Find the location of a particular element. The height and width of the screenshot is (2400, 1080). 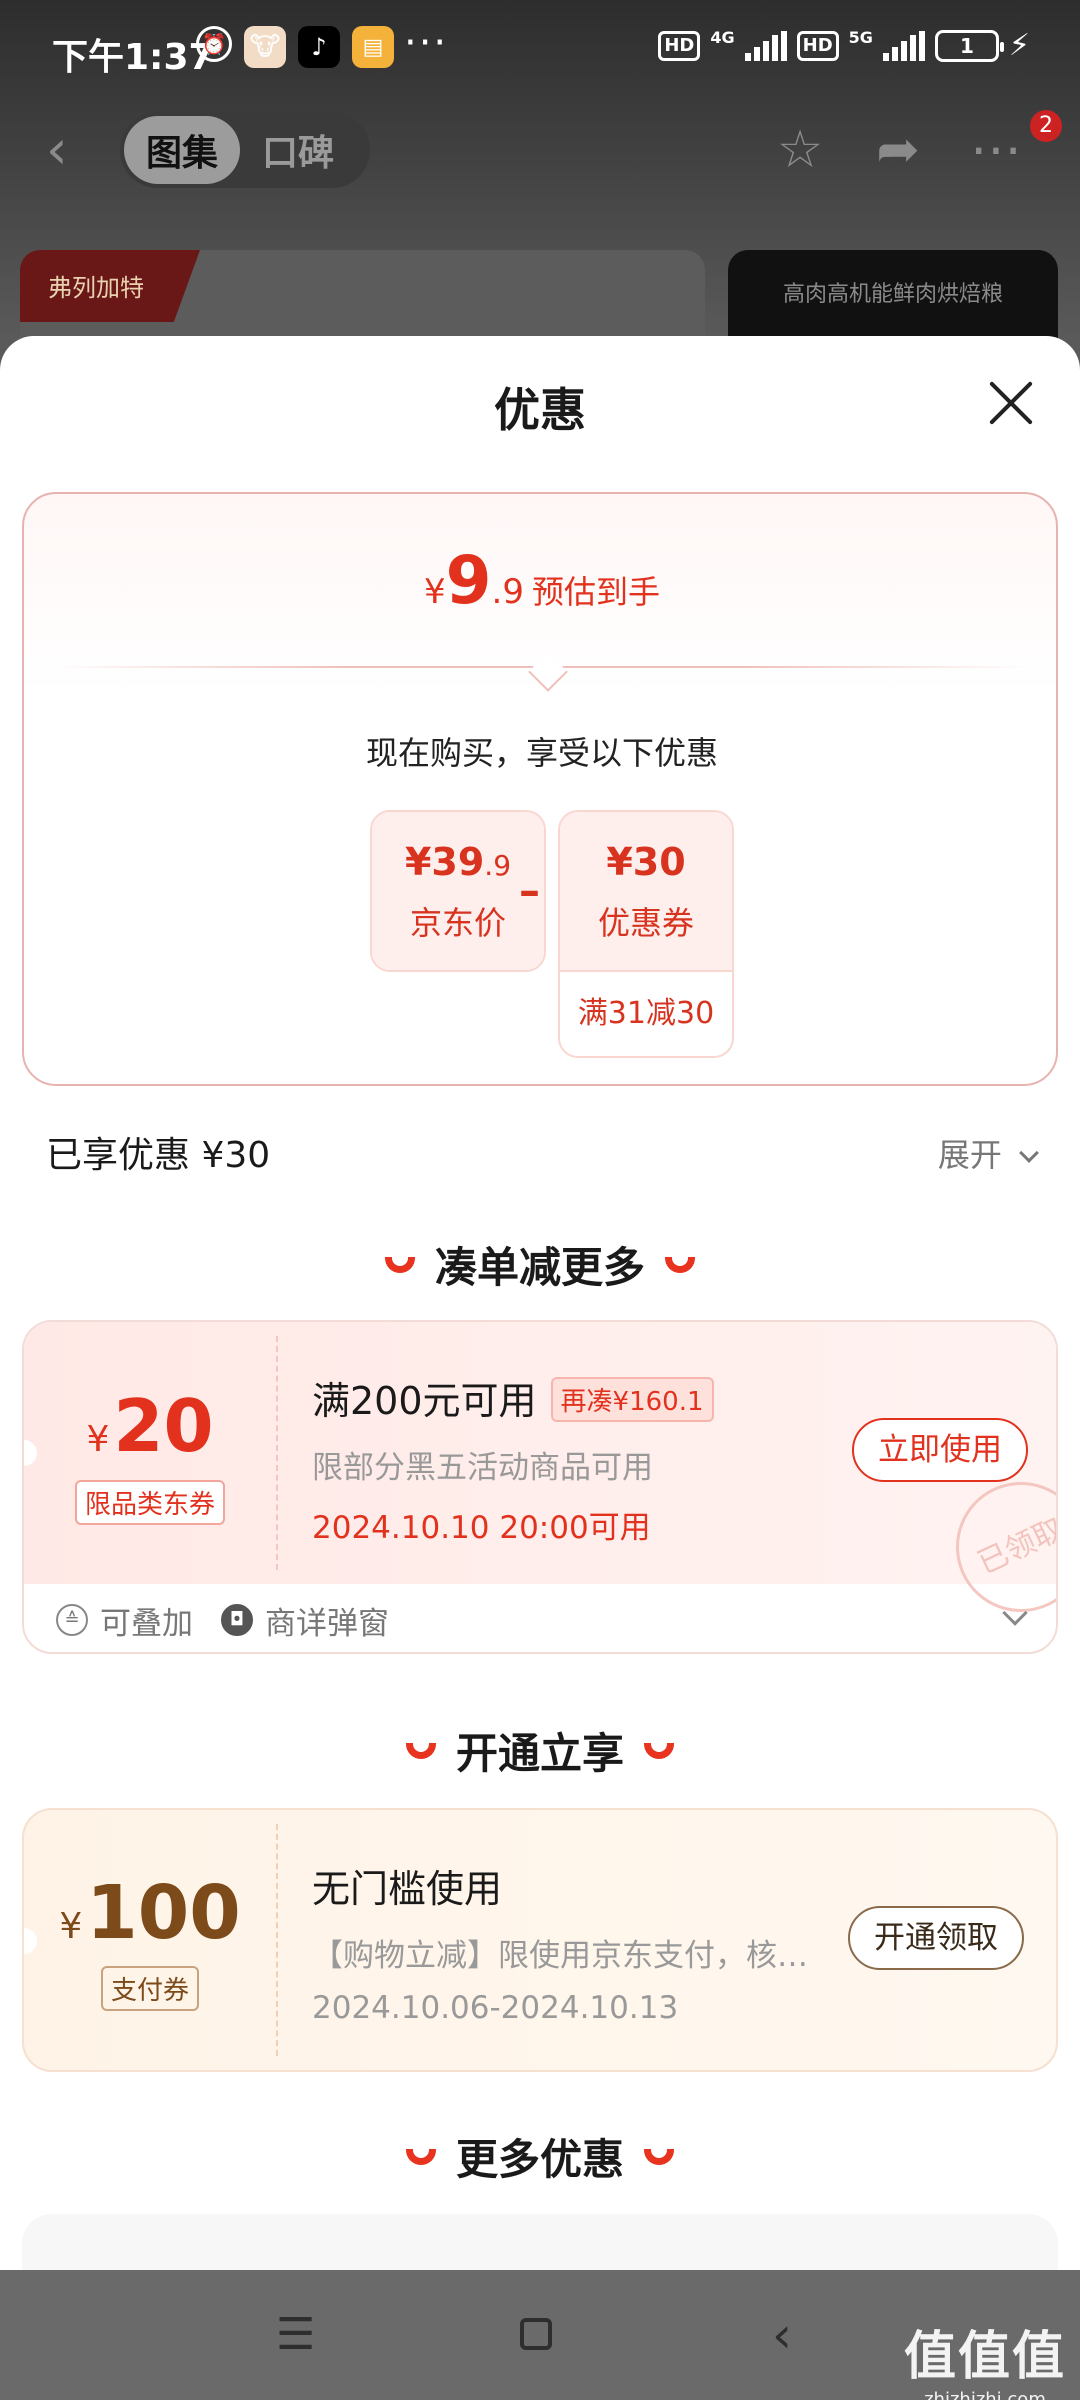

tab-gallery: 图集 is located at coordinates (182, 150).